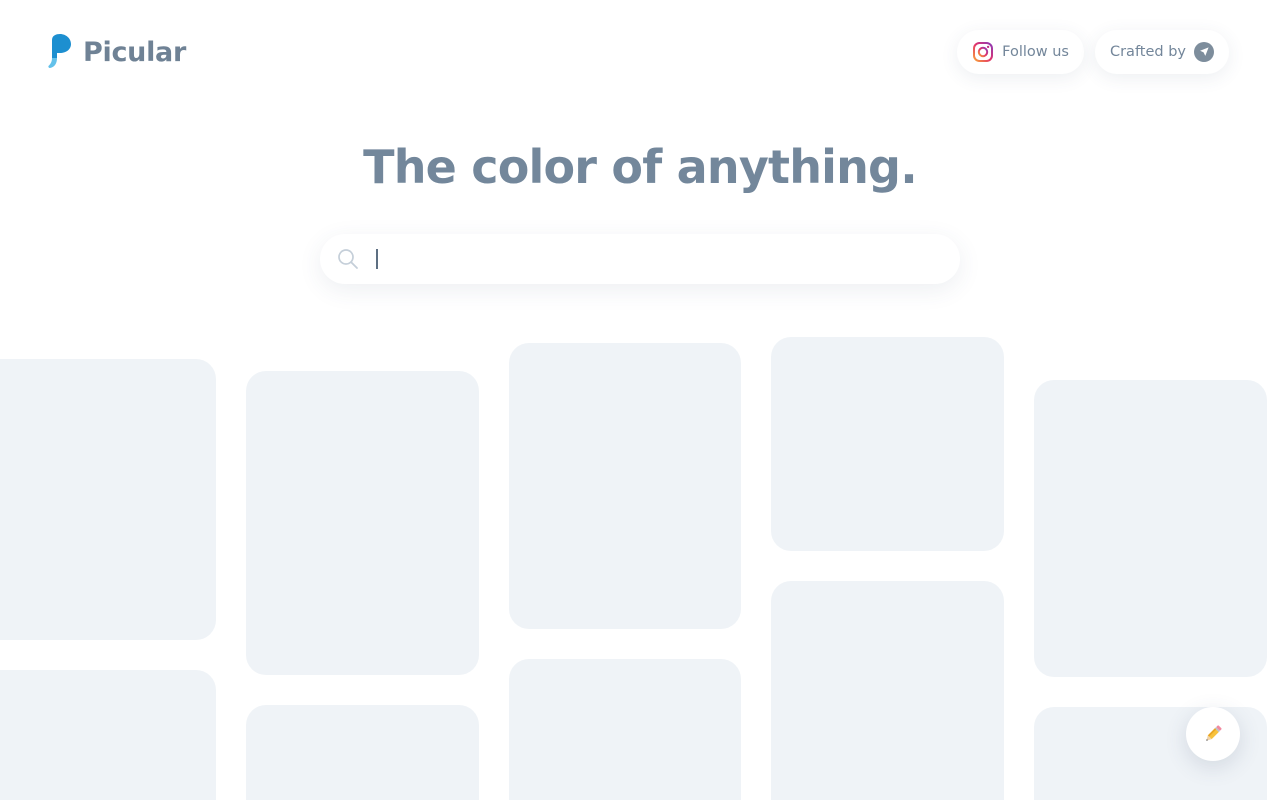 The width and height of the screenshot is (1280, 800). What do you see at coordinates (983, 52) in the screenshot?
I see `instagram-icon` at bounding box center [983, 52].